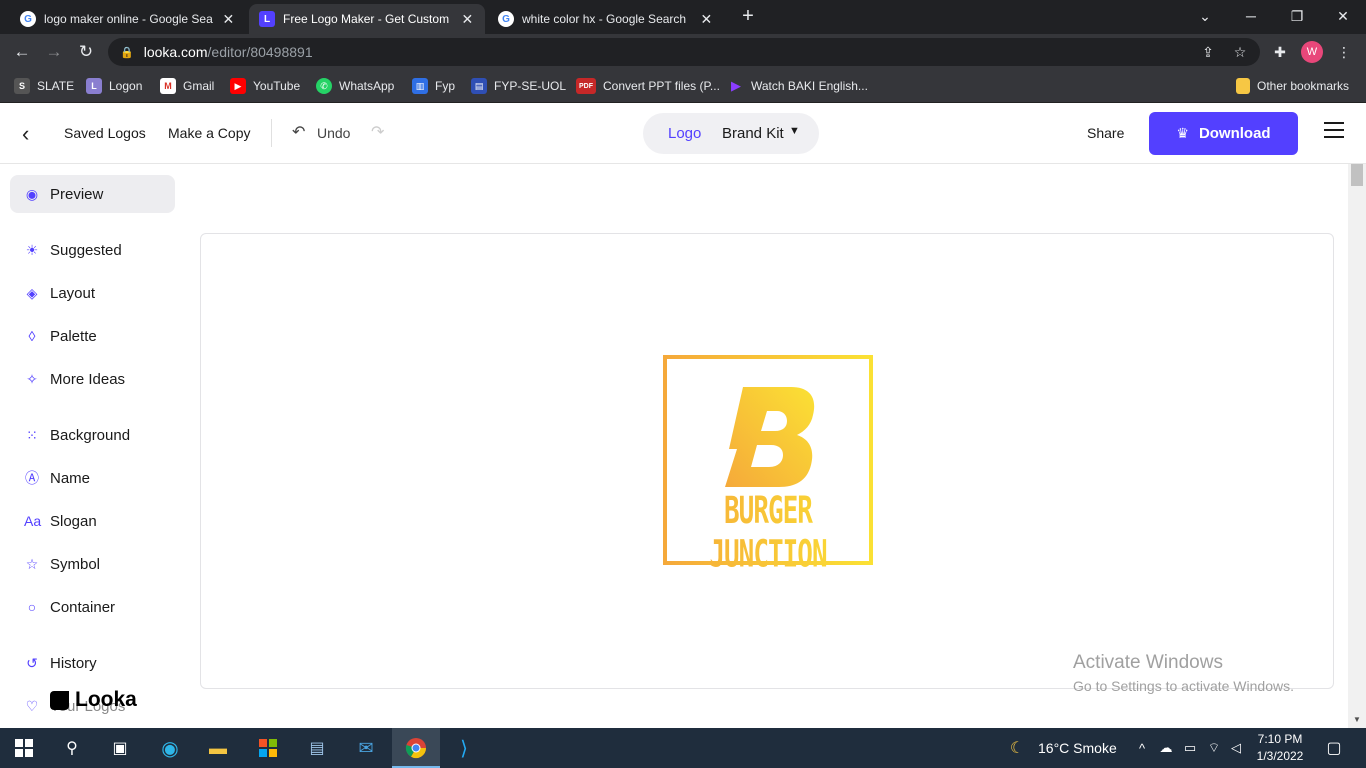  Describe the element at coordinates (1297, 16) in the screenshot. I see `restore-button: ❐` at that location.